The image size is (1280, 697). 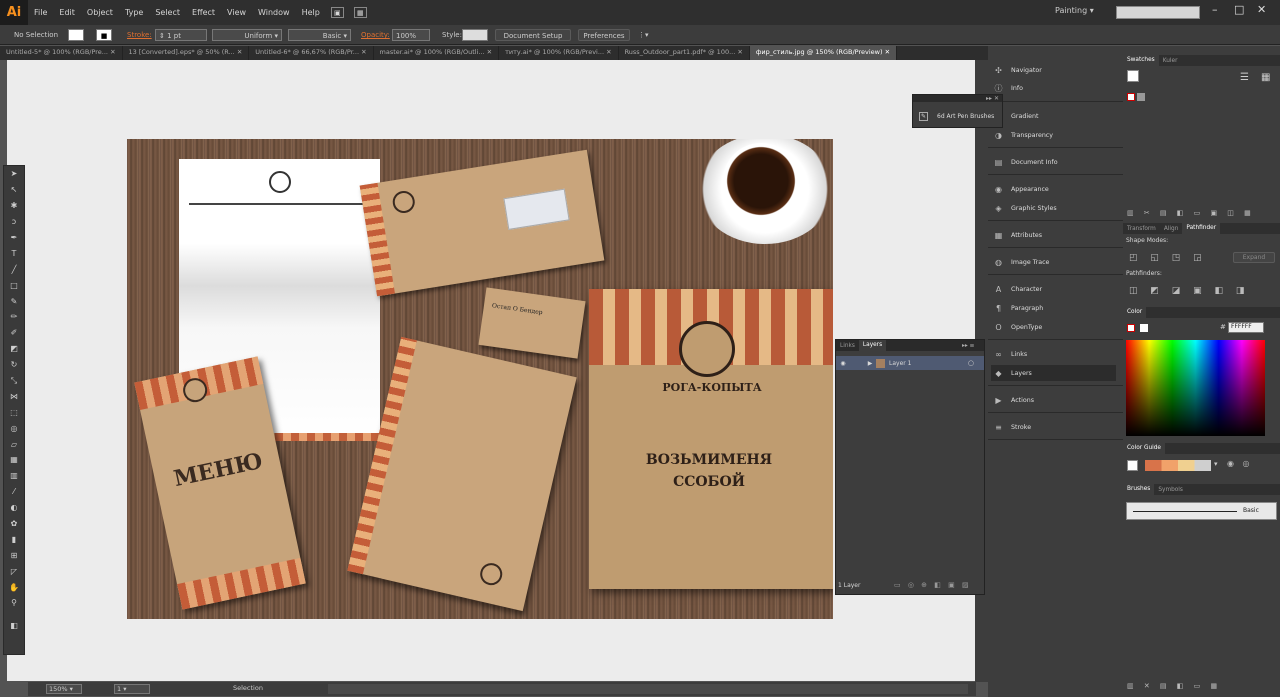 I want to click on stroke-swatch: ■, so click(x=104, y=35).